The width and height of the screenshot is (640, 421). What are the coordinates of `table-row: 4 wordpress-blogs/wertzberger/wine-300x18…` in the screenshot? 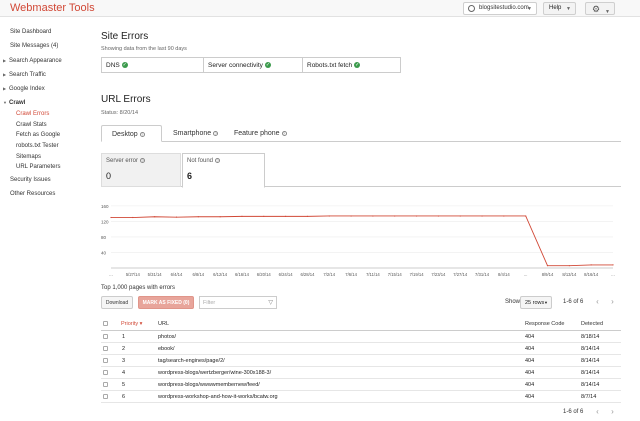 It's located at (361, 373).